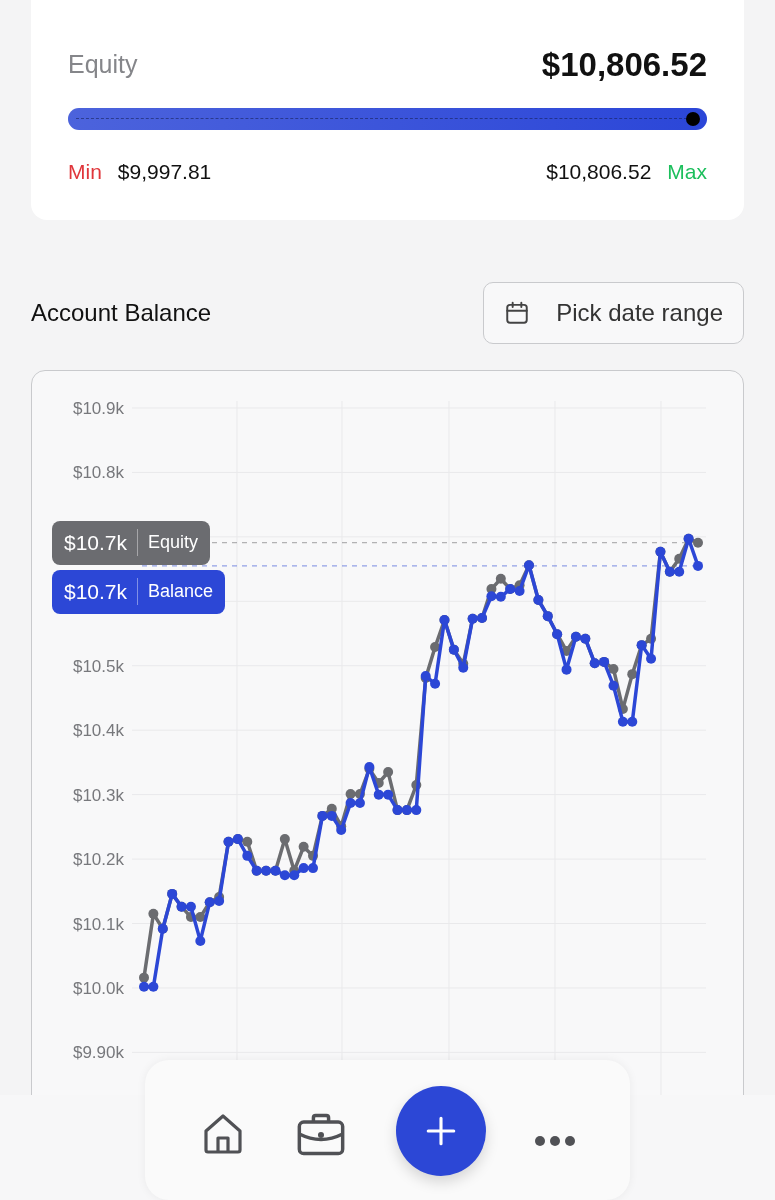  Describe the element at coordinates (98, 924) in the screenshot. I see `axis-label: $10.1k` at that location.